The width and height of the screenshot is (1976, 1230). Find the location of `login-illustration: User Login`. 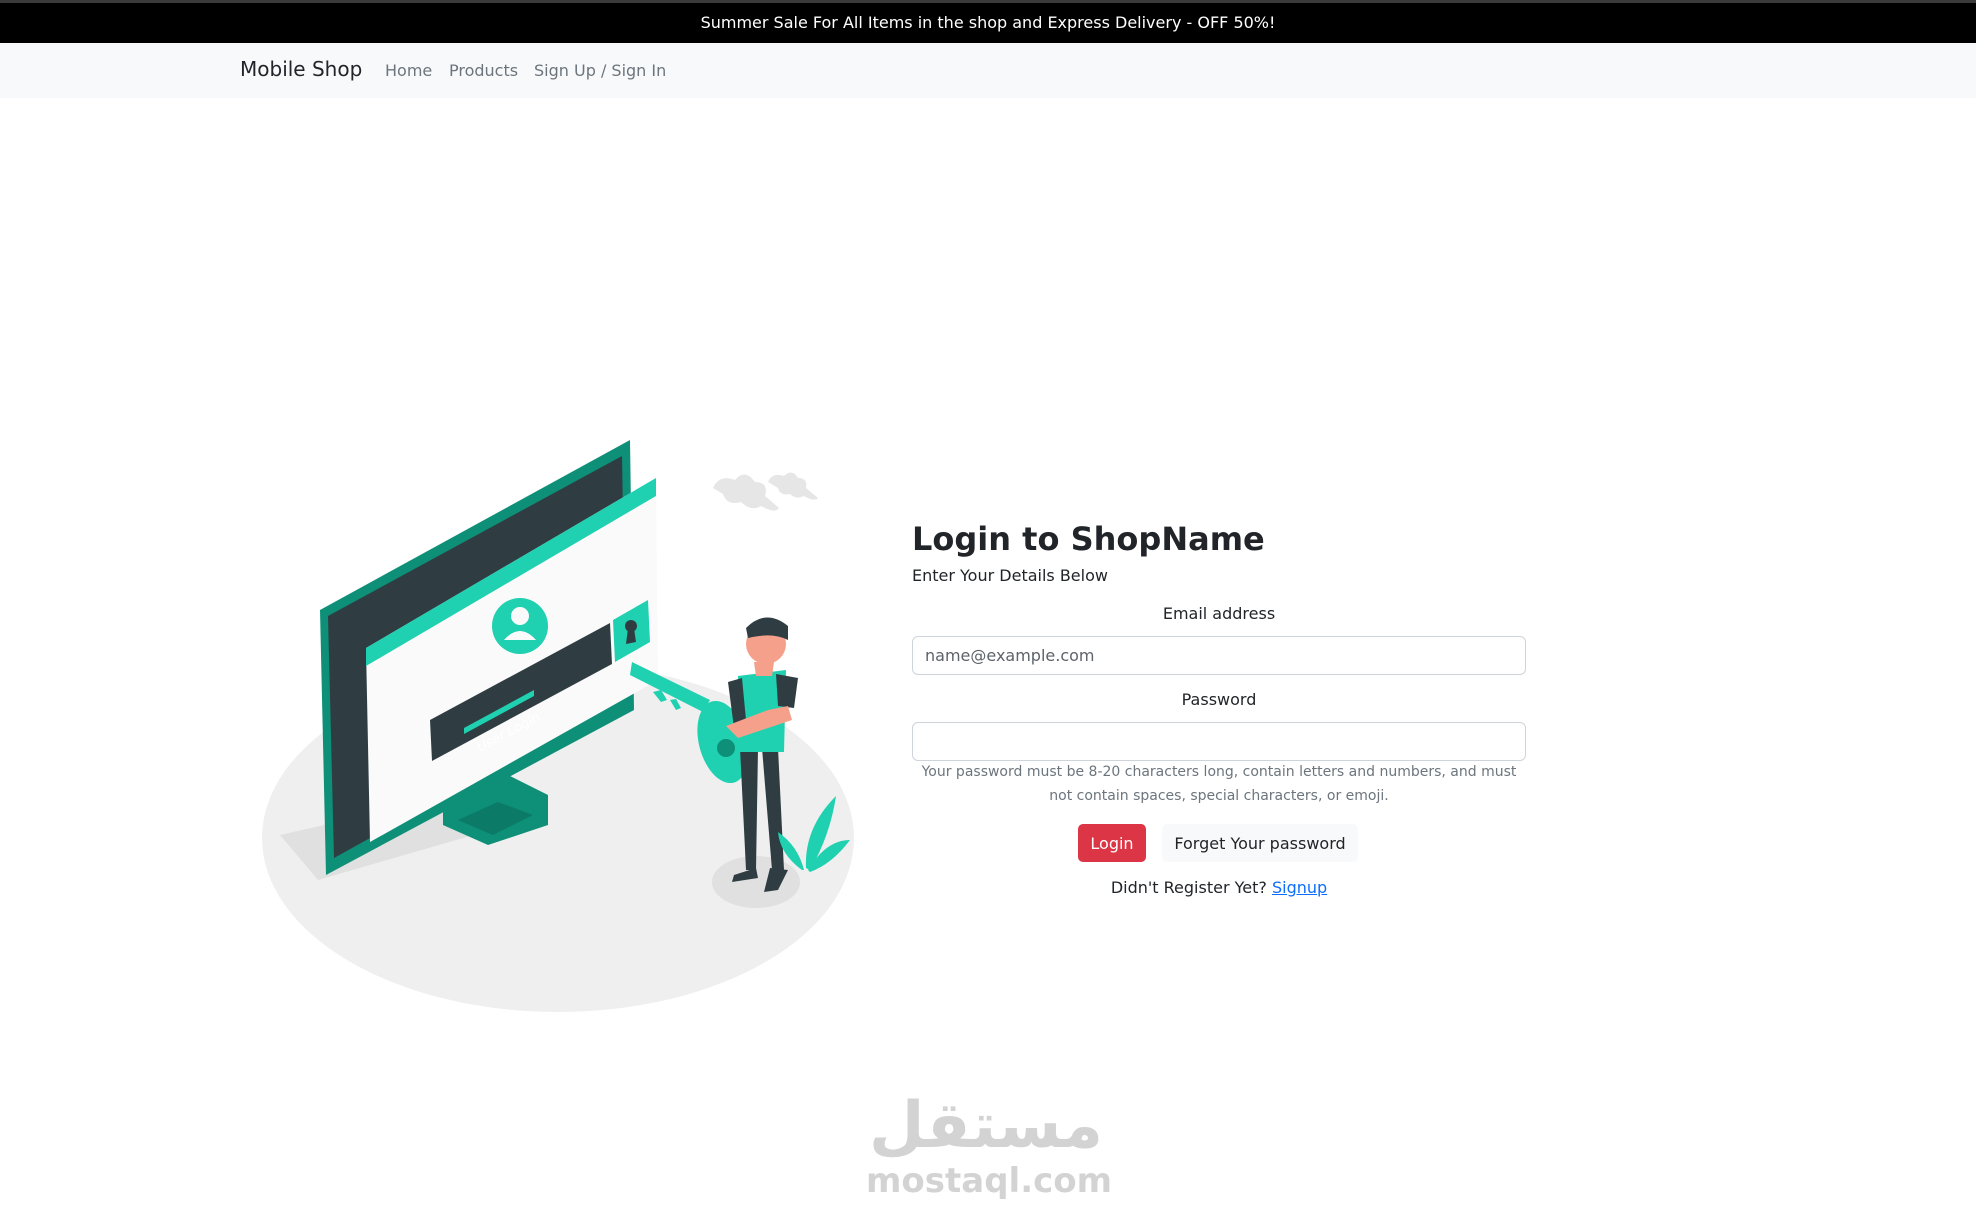

login-illustration: User Login is located at coordinates (558, 722).